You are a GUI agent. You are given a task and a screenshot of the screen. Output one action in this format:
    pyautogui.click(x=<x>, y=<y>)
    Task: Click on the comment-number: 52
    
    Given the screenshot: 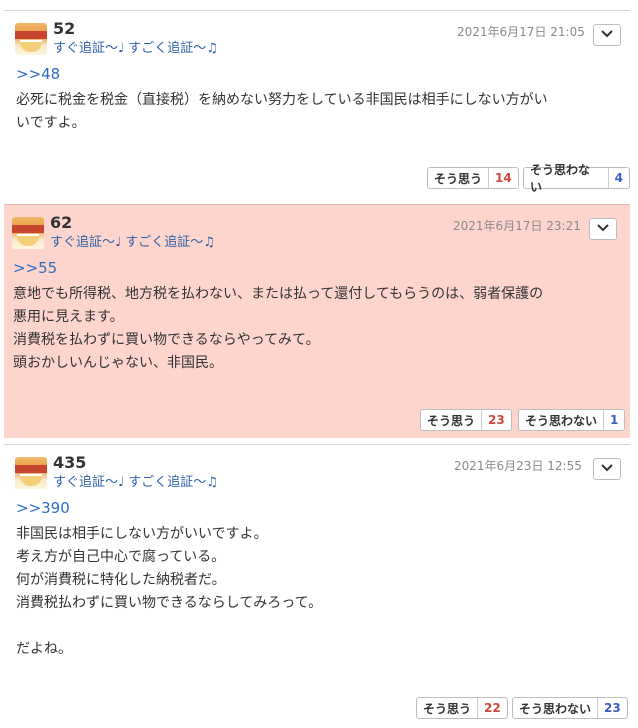 What is the action you would take?
    pyautogui.click(x=64, y=28)
    